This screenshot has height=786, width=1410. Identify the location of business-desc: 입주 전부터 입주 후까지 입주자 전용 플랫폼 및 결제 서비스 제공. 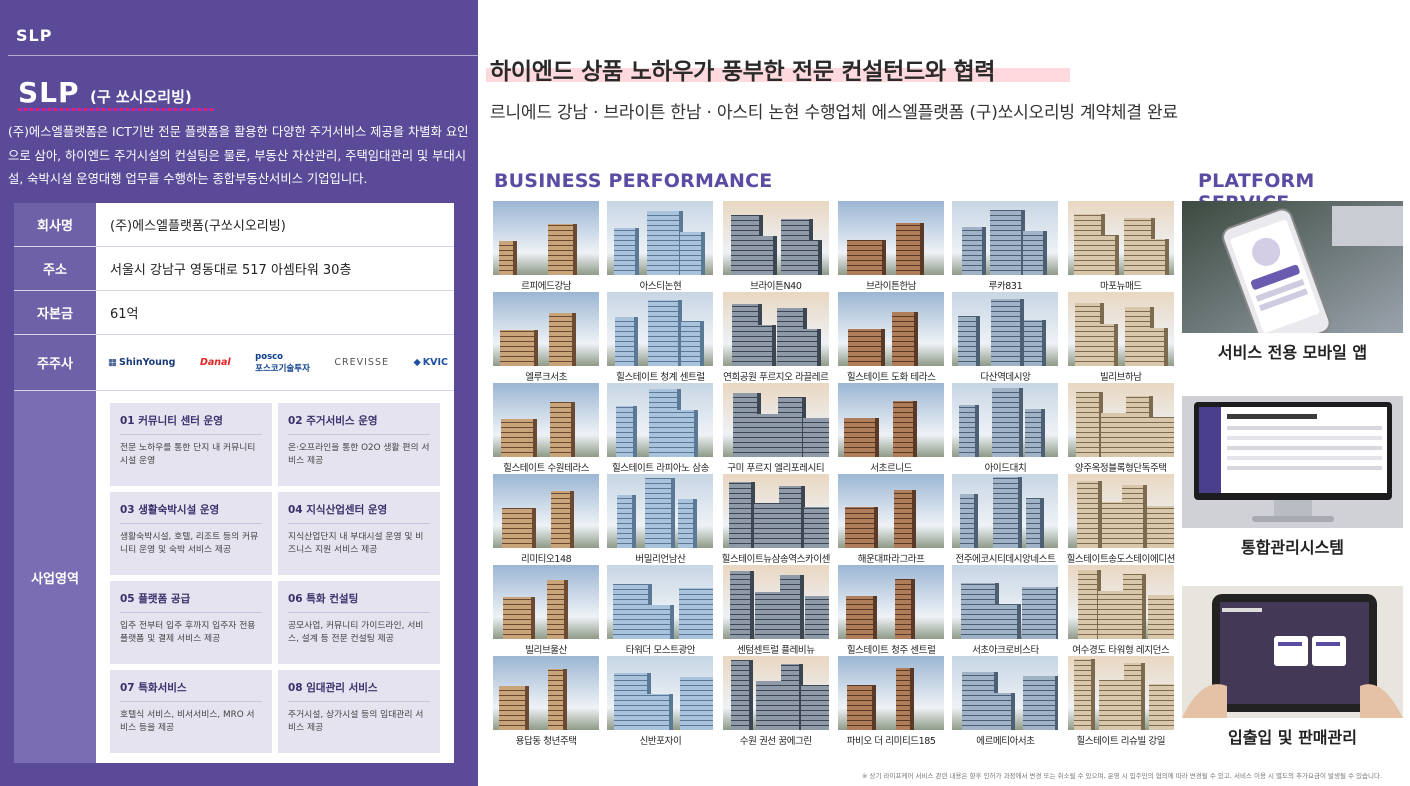
(188, 632).